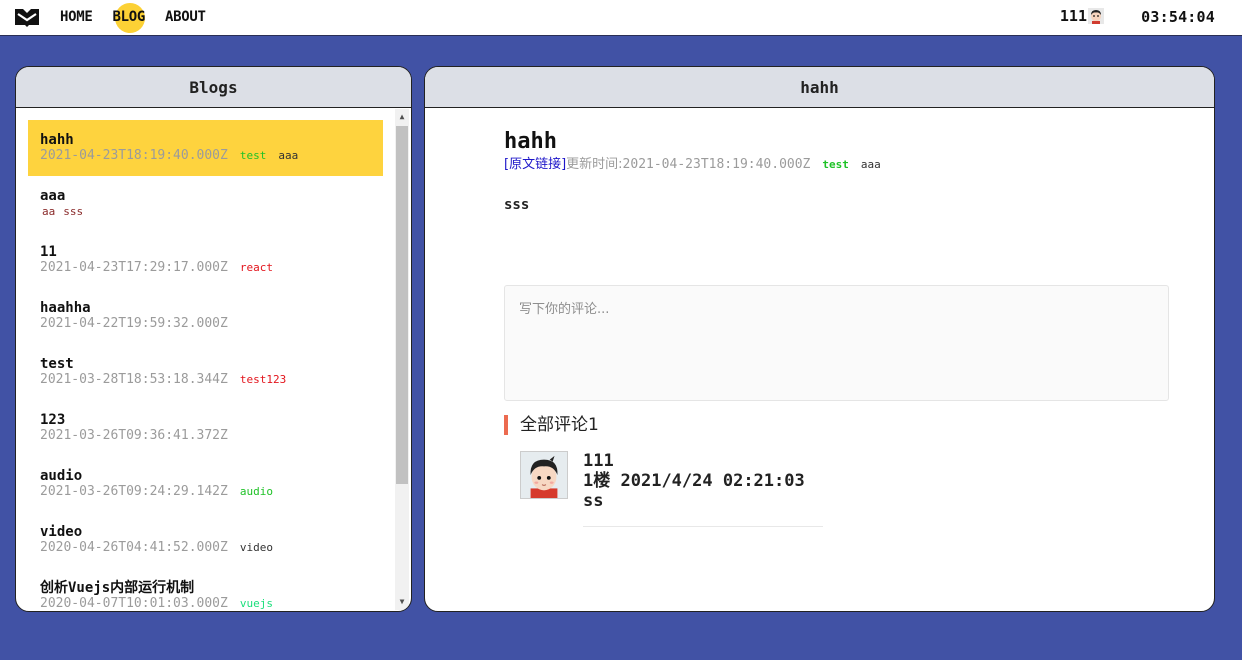 Image resolution: width=1242 pixels, height=660 pixels. I want to click on user-name: 111, so click(1073, 16).